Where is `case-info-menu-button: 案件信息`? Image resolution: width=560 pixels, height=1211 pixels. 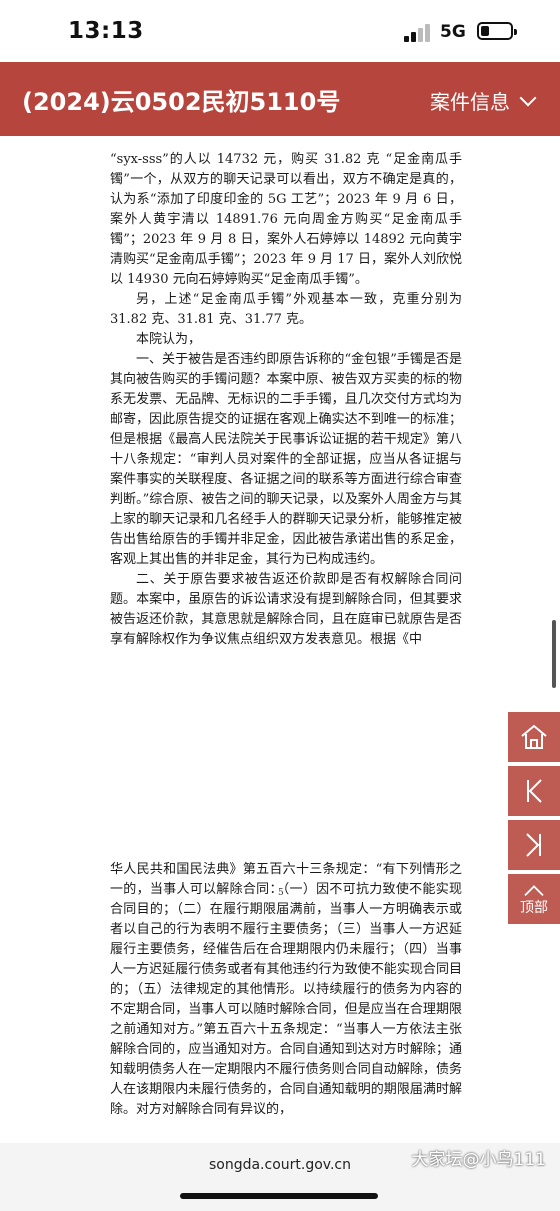 case-info-menu-button: 案件信息 is located at coordinates (483, 100).